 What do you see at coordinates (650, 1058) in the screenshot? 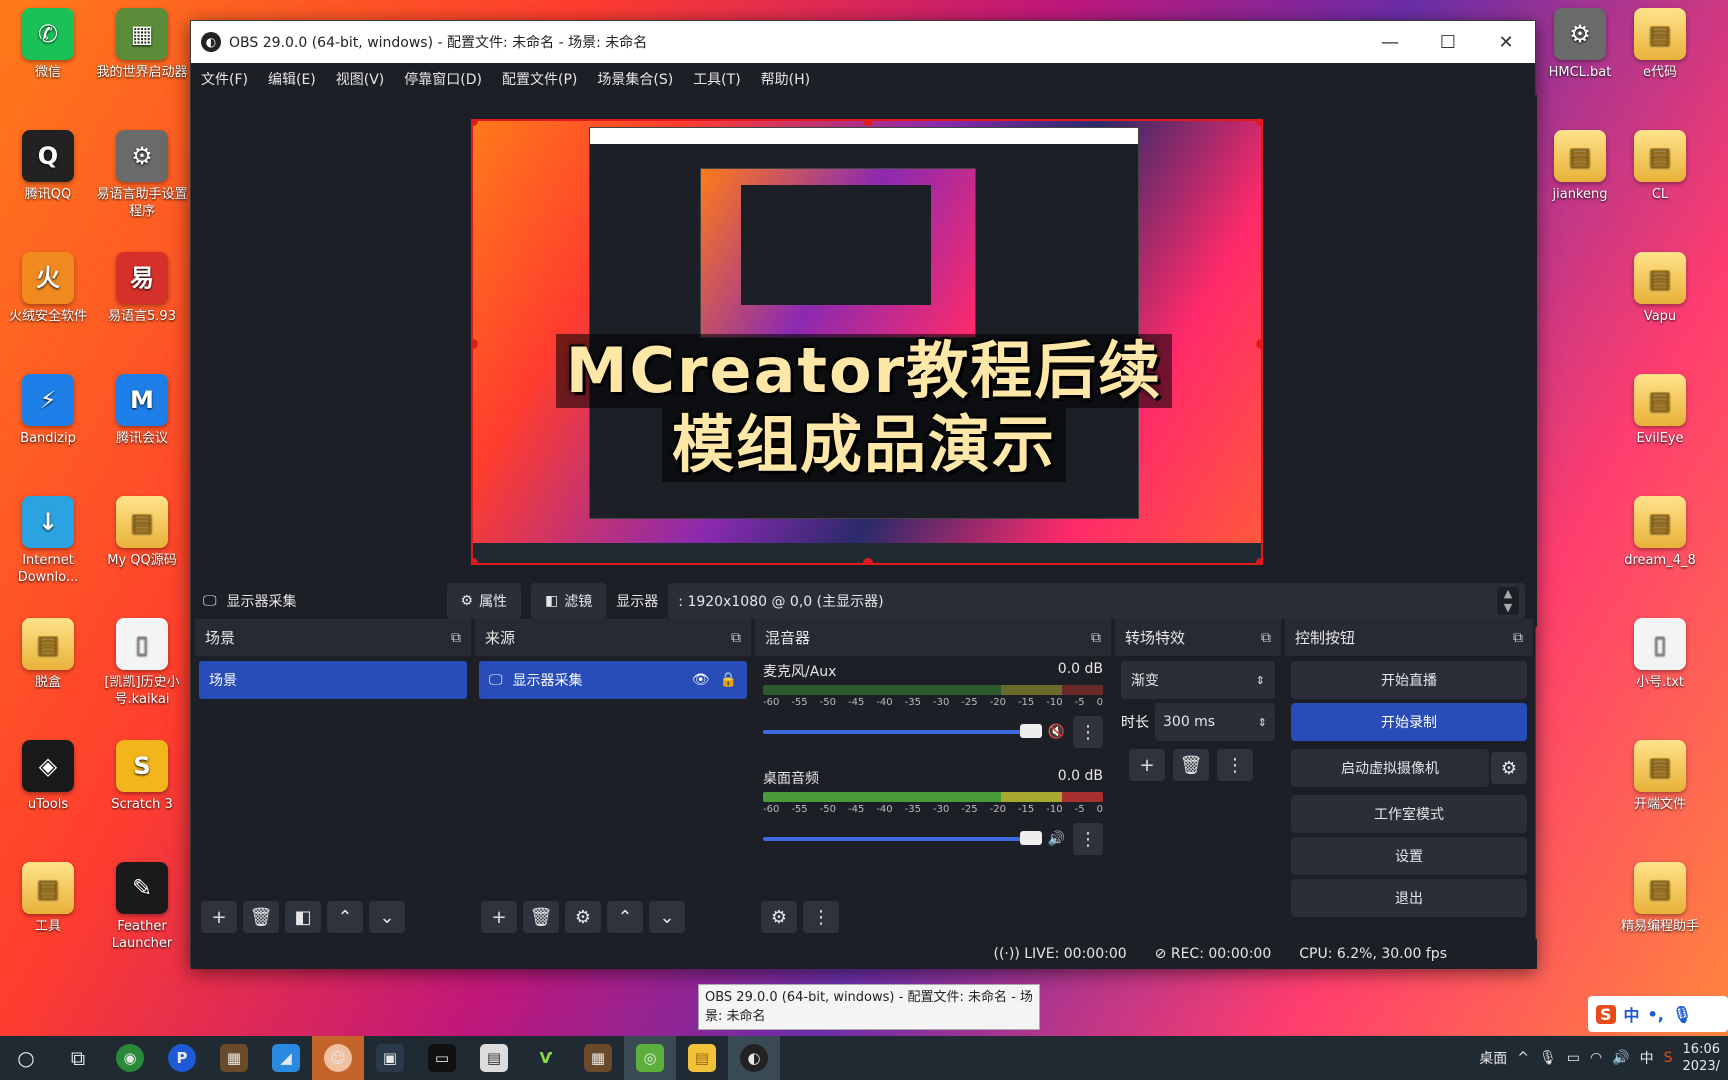
I see `app-icon: ◎` at bounding box center [650, 1058].